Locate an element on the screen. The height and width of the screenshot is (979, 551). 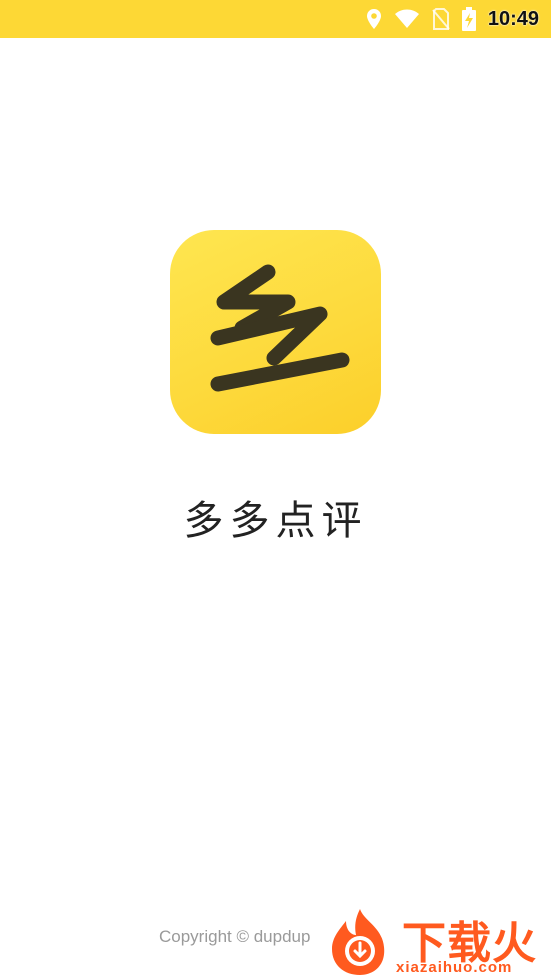
flame-download-icon is located at coordinates (360, 943).